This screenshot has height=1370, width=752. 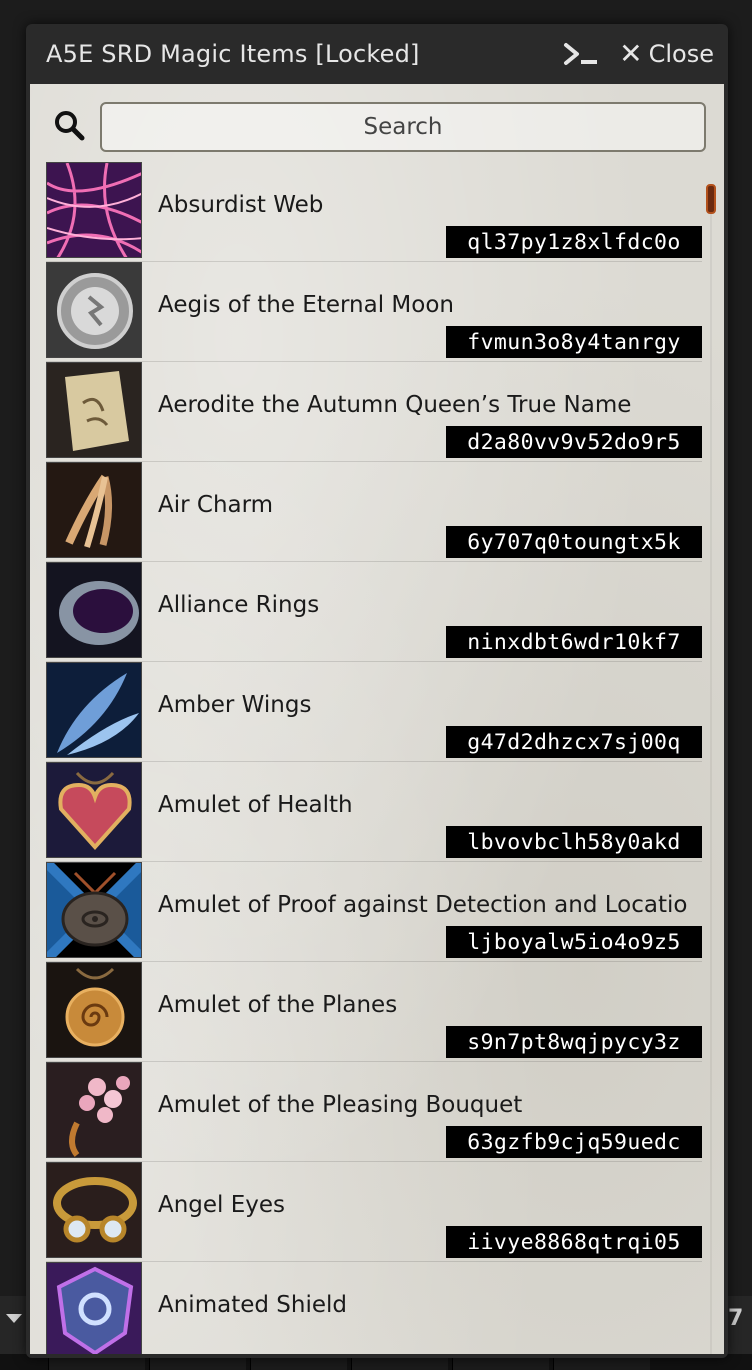 What do you see at coordinates (306, 305) in the screenshot?
I see `item-name: Aegis of the Eternal Moon` at bounding box center [306, 305].